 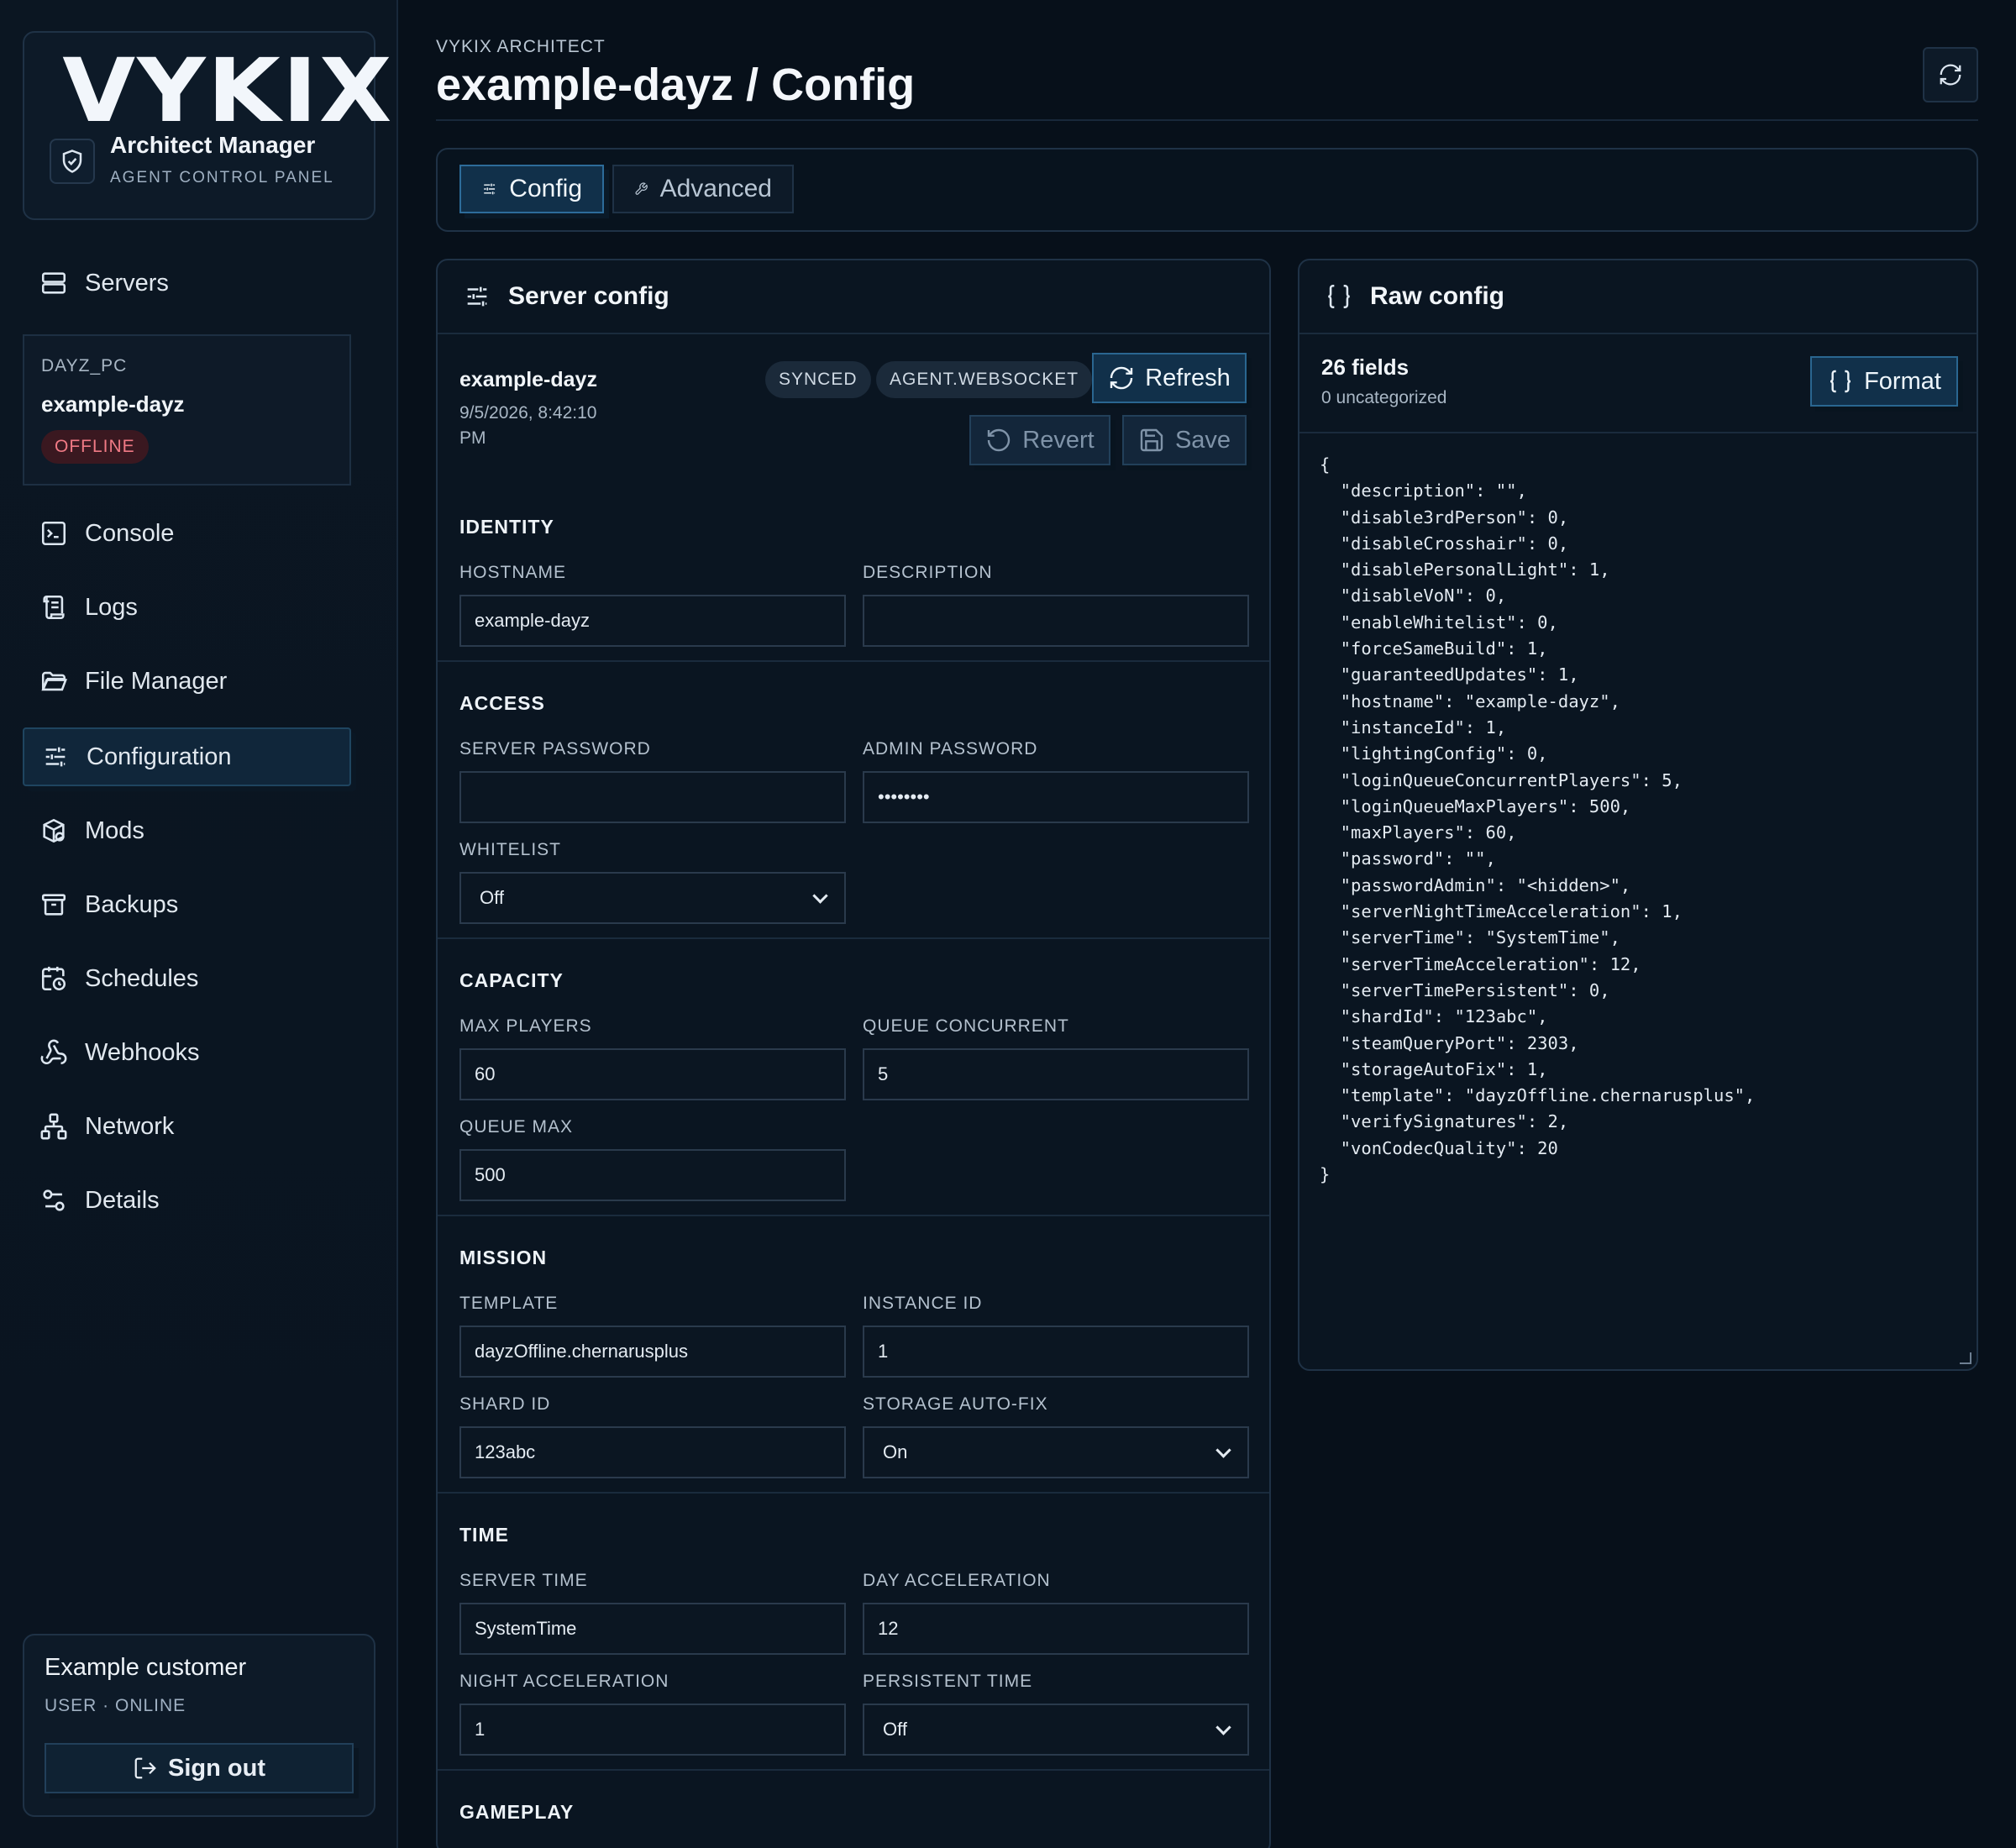 I want to click on package-icon, so click(x=54, y=830).